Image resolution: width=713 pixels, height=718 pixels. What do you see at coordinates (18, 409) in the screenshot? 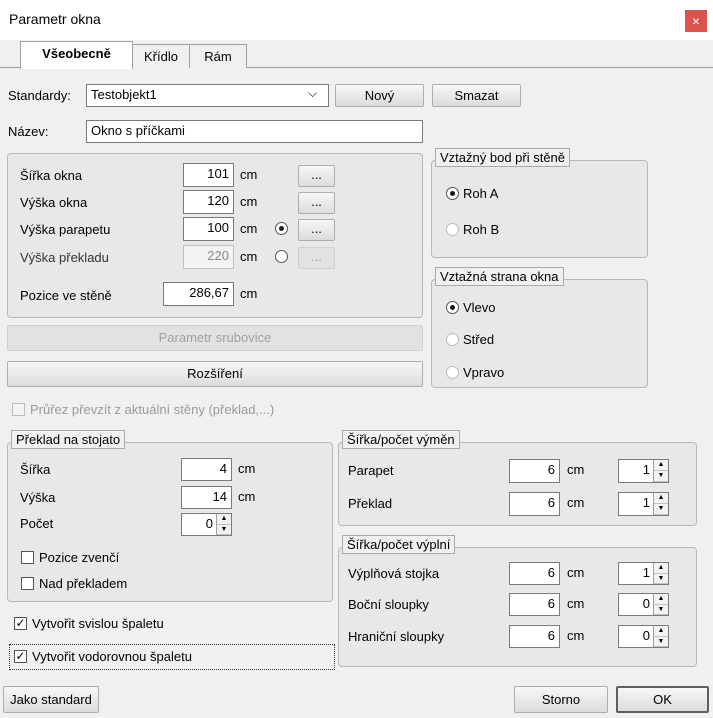
I see `take-over-checkbox` at bounding box center [18, 409].